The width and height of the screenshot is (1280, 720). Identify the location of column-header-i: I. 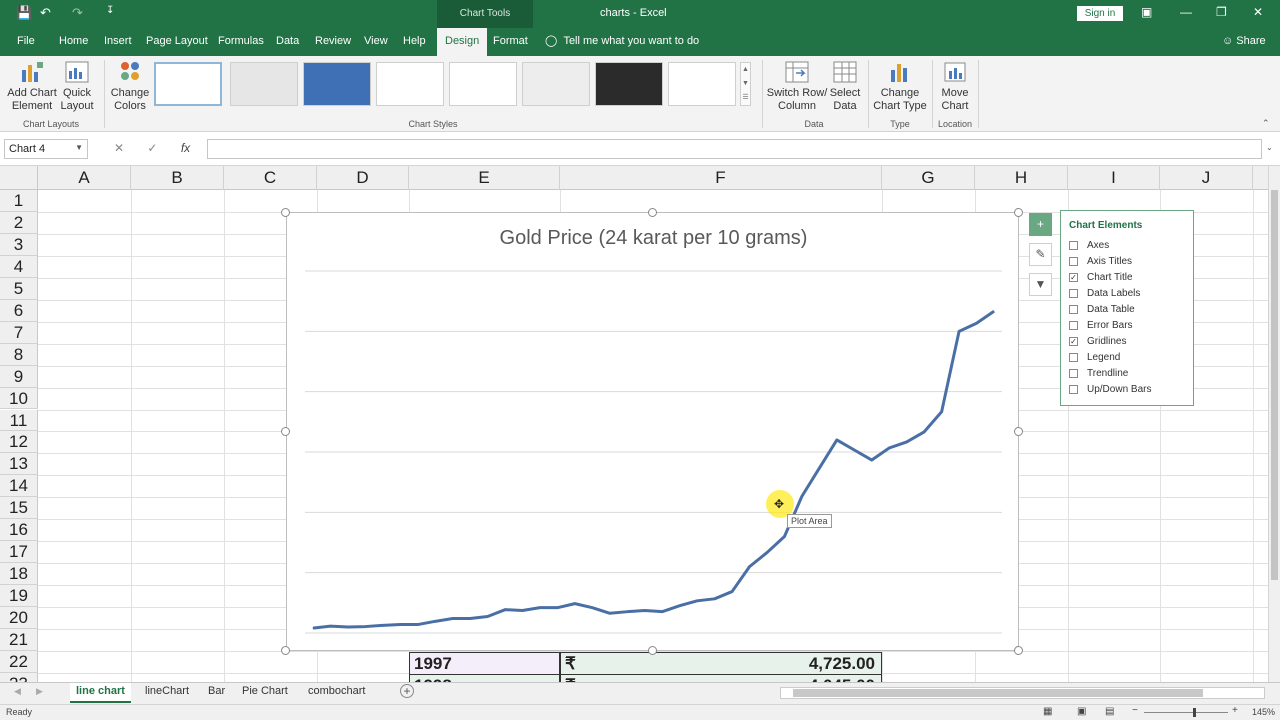
(1114, 178).